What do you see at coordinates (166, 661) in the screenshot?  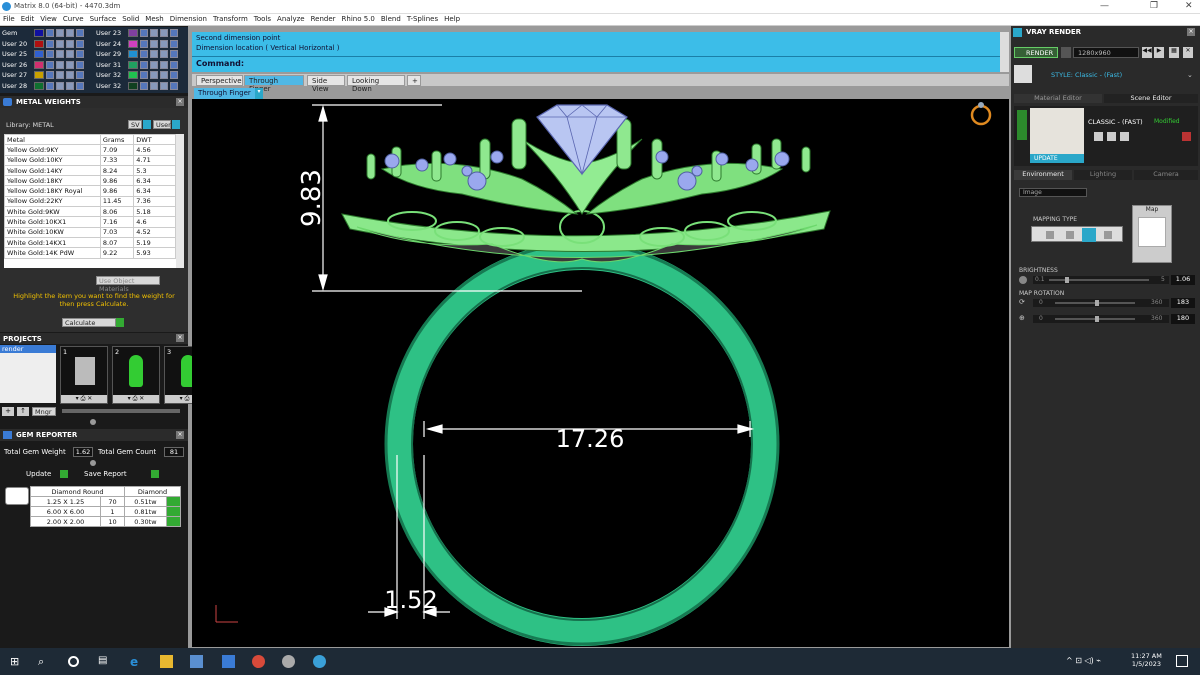 I see `file-explorer-icon` at bounding box center [166, 661].